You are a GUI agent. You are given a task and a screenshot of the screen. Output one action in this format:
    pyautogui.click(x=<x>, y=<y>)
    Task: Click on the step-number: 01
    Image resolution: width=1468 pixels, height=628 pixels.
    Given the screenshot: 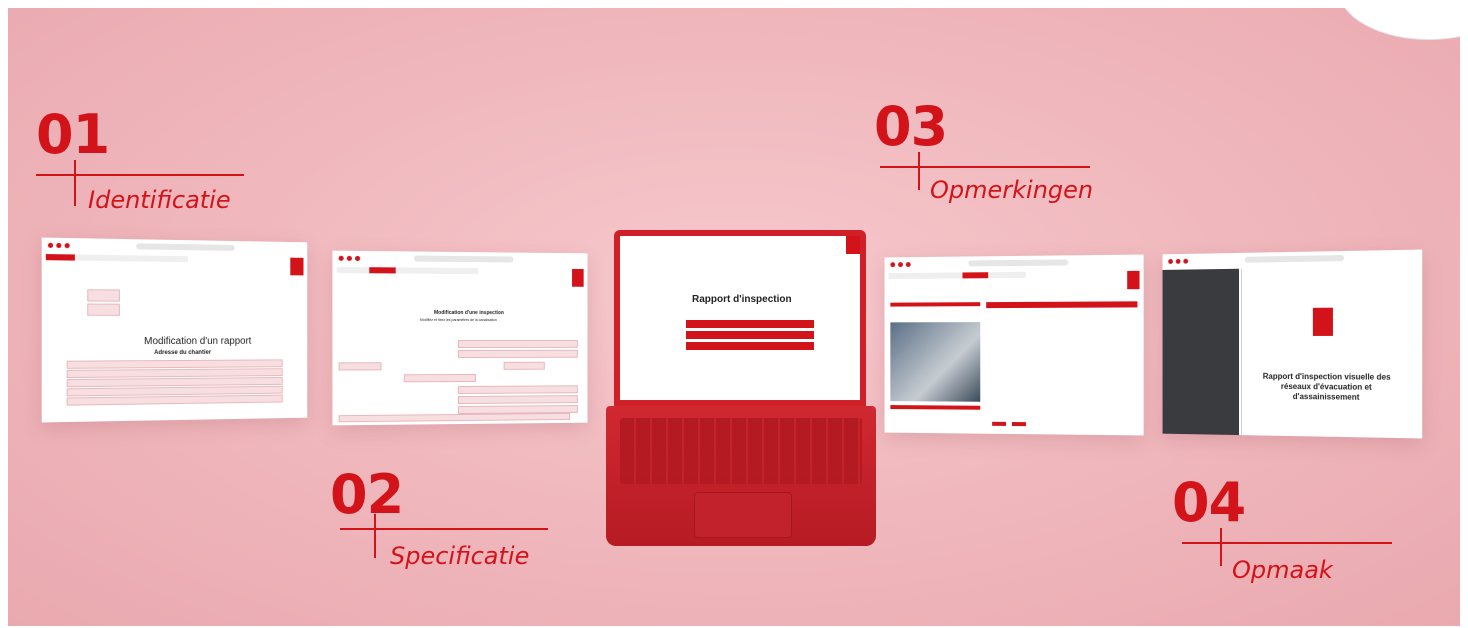 What is the action you would take?
    pyautogui.click(x=72, y=135)
    